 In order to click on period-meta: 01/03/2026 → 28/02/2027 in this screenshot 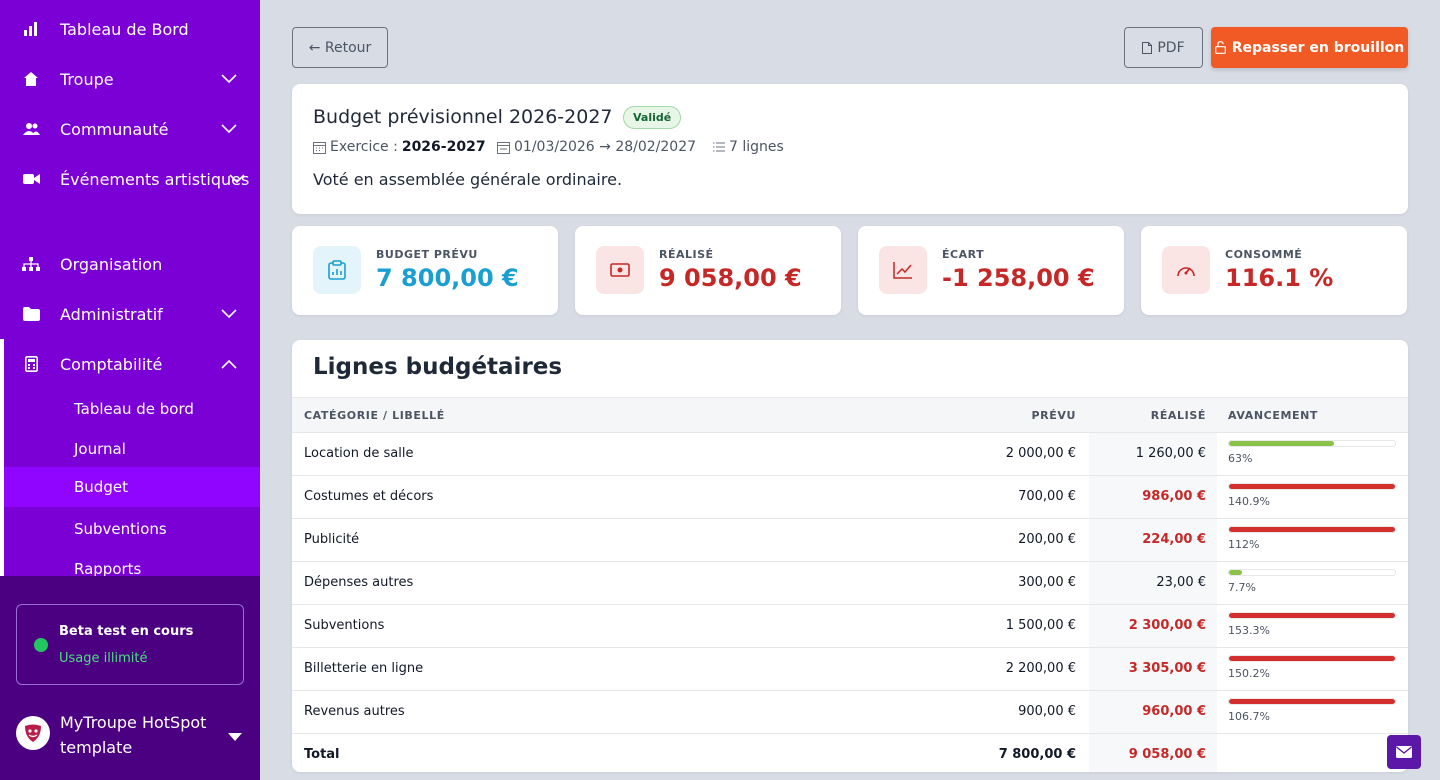, I will do `click(596, 147)`.